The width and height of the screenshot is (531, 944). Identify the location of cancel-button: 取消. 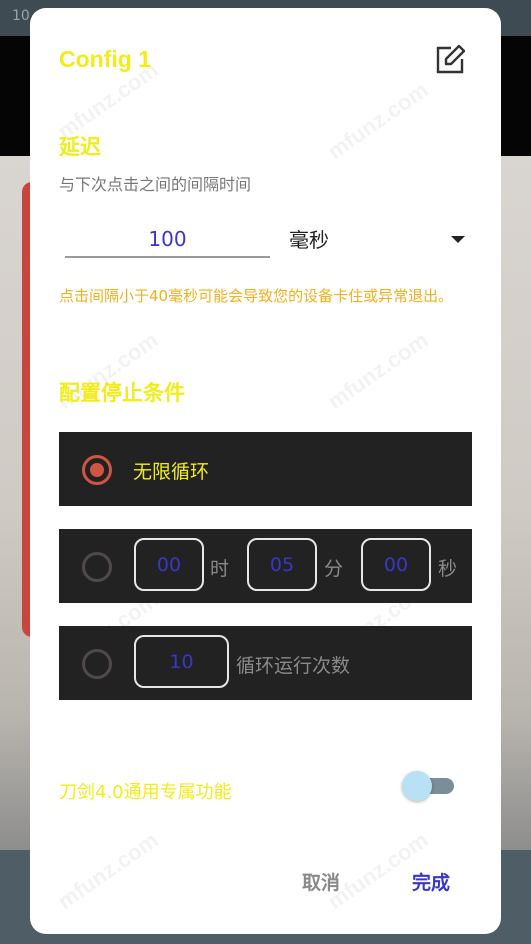
(321, 881).